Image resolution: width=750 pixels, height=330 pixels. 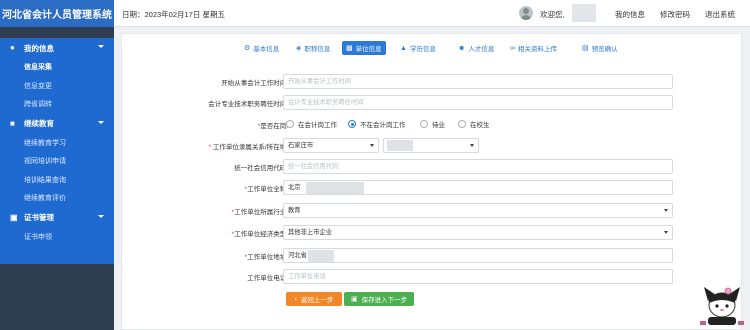 What do you see at coordinates (335, 188) in the screenshot?
I see `redacted-company-name` at bounding box center [335, 188].